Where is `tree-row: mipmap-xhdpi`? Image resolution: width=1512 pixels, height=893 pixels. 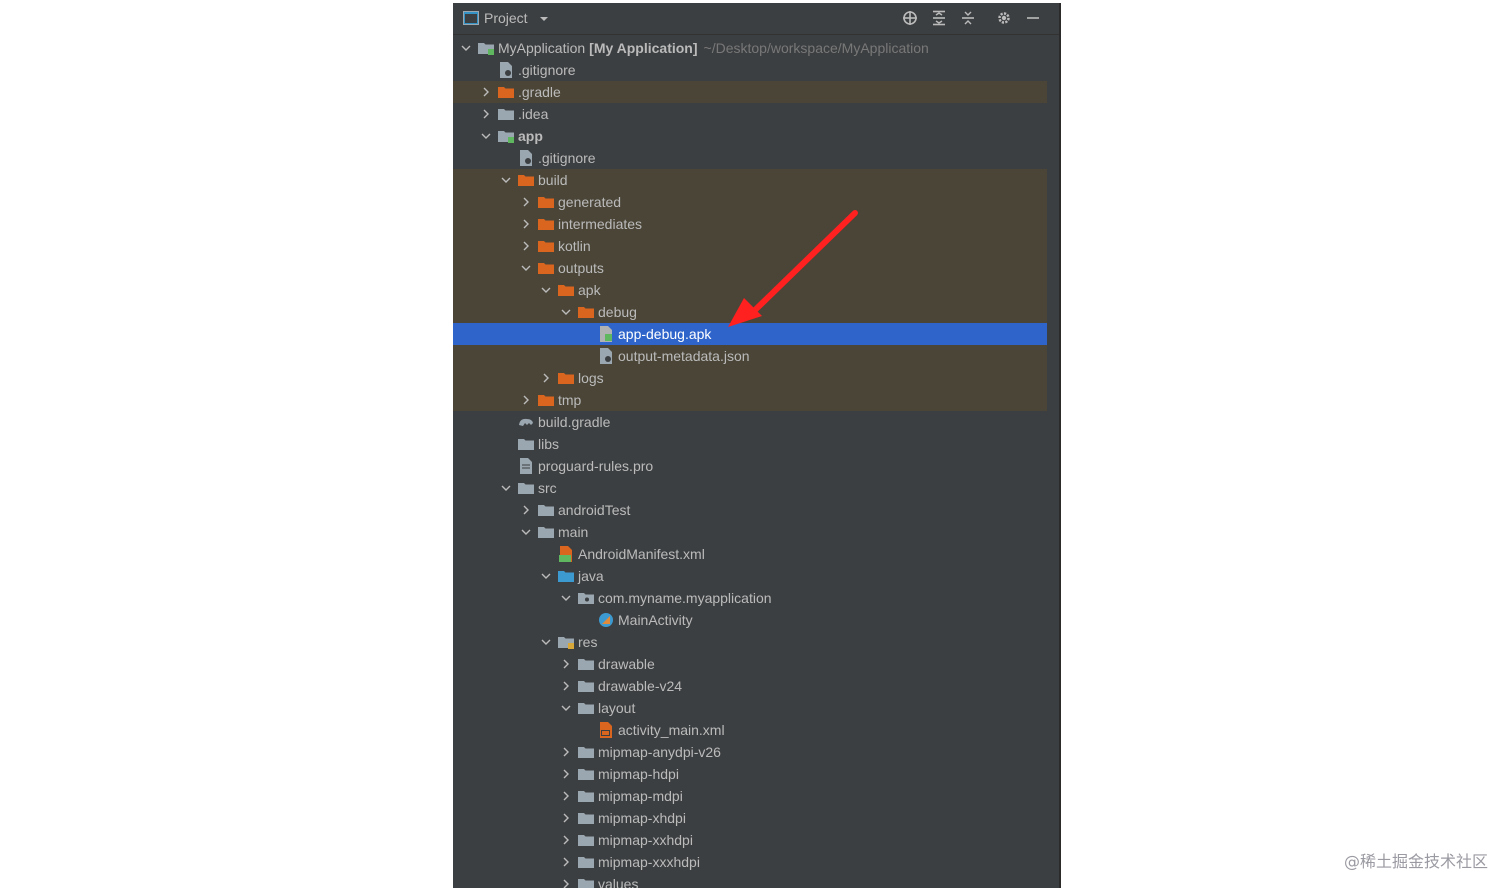 tree-row: mipmap-xhdpi is located at coordinates (750, 818).